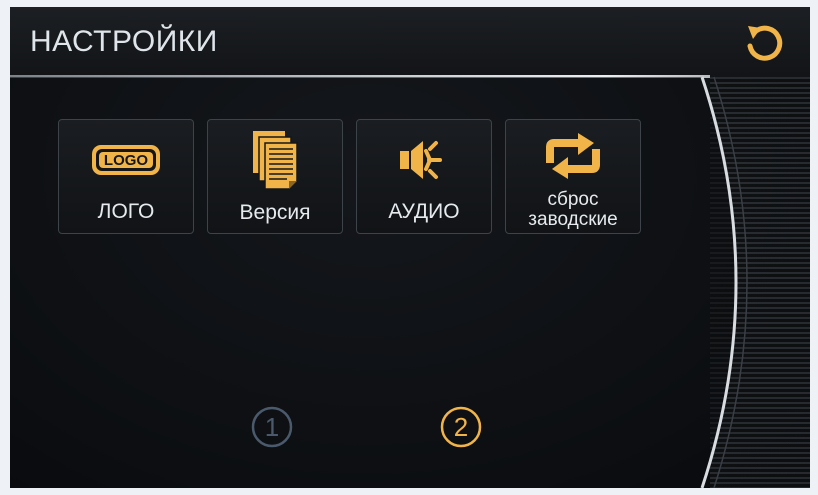 This screenshot has width=818, height=495. I want to click on back-arrow-icon, so click(765, 43).